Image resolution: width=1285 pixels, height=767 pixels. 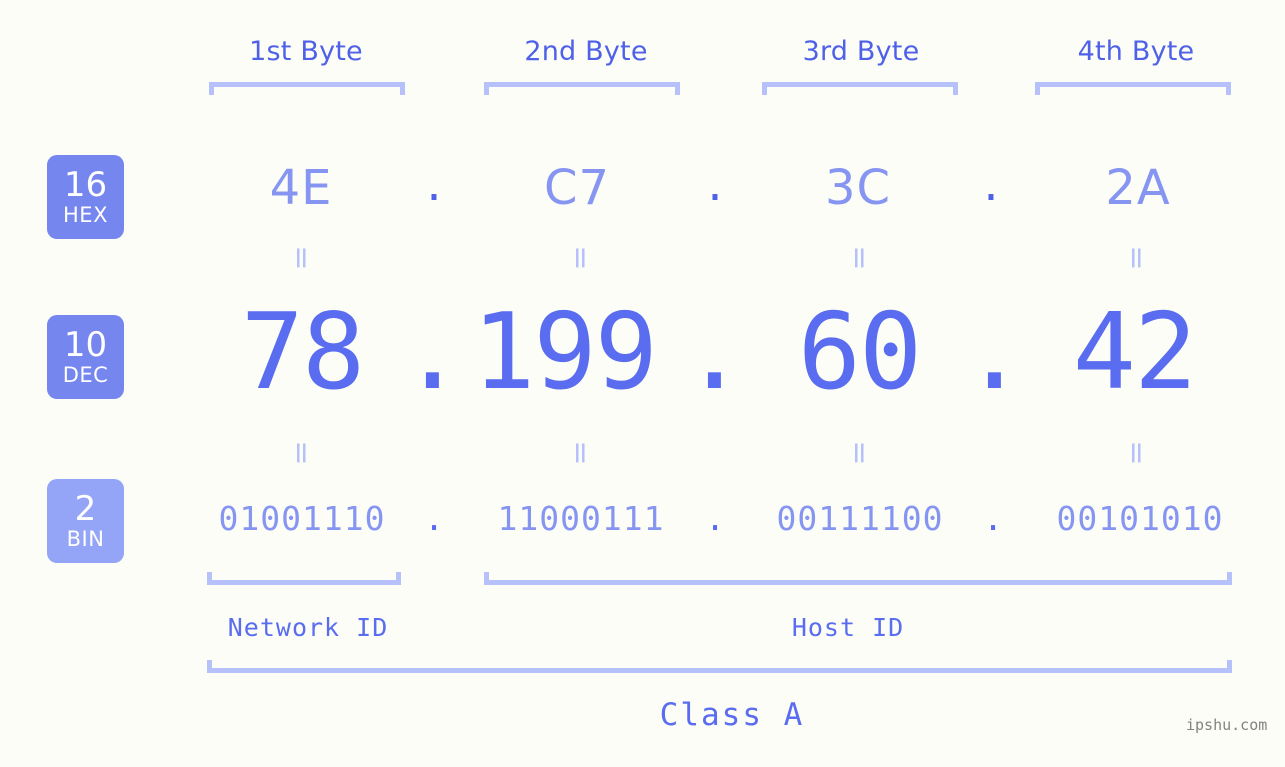 What do you see at coordinates (580, 453) in the screenshot?
I see `equals-icon-dec-bin-2: =` at bounding box center [580, 453].